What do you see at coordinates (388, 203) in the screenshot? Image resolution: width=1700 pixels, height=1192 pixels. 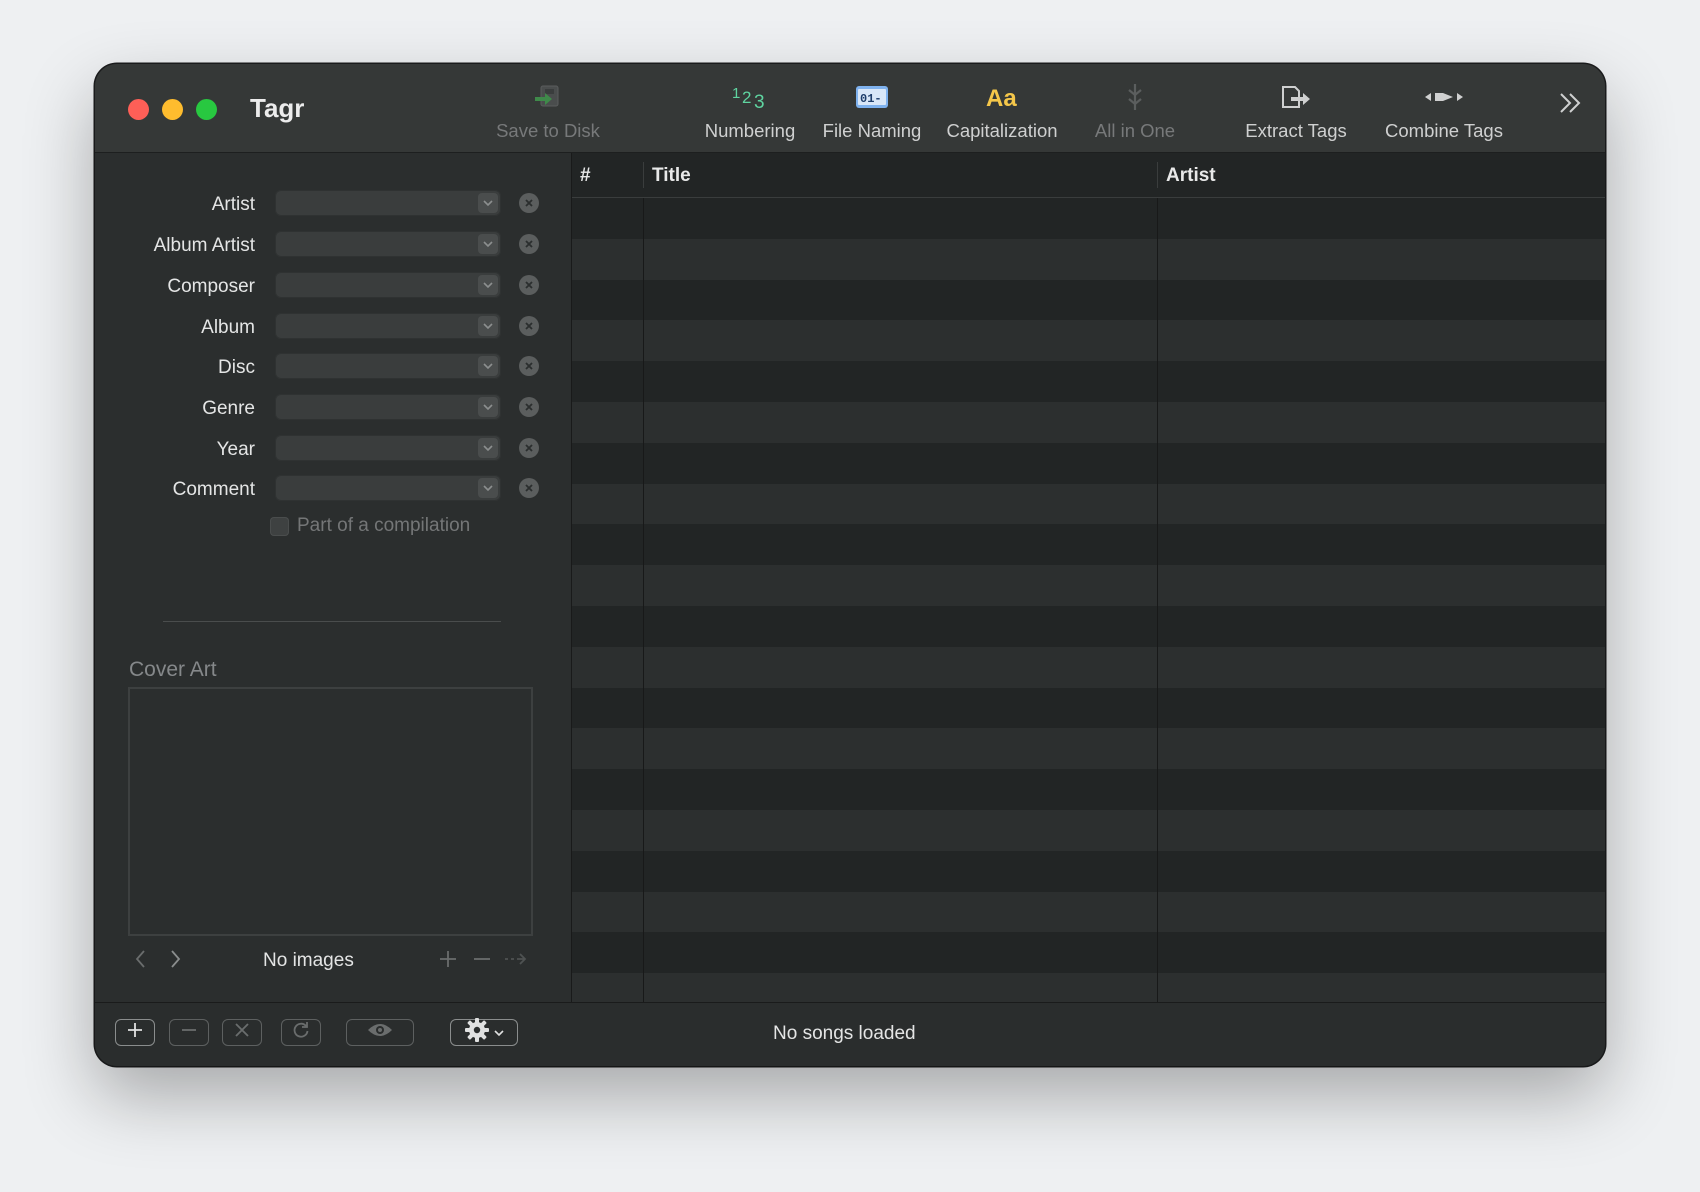 I see `artist-combobox` at bounding box center [388, 203].